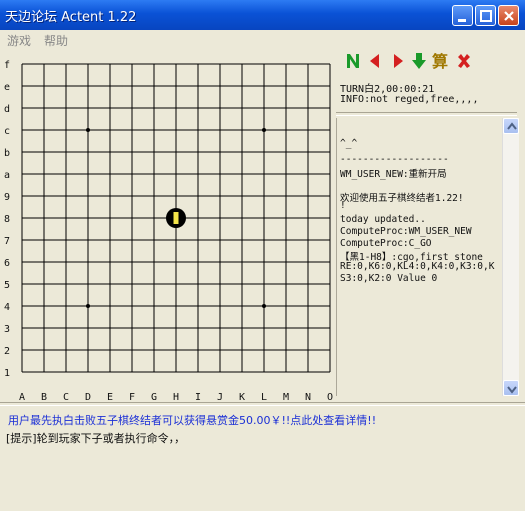 This screenshot has width=525, height=511. I want to click on log-line: -------------------, so click(394, 159).